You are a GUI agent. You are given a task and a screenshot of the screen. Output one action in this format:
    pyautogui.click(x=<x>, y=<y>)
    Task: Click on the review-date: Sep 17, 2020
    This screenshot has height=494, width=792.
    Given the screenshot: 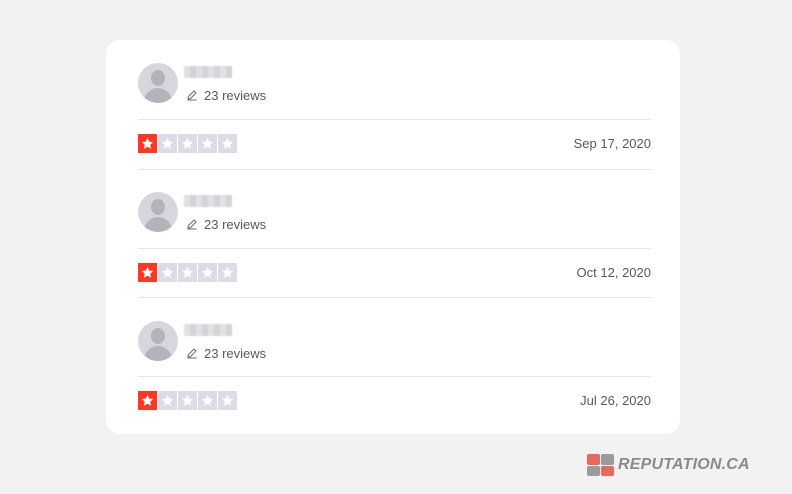 What is the action you would take?
    pyautogui.click(x=612, y=143)
    